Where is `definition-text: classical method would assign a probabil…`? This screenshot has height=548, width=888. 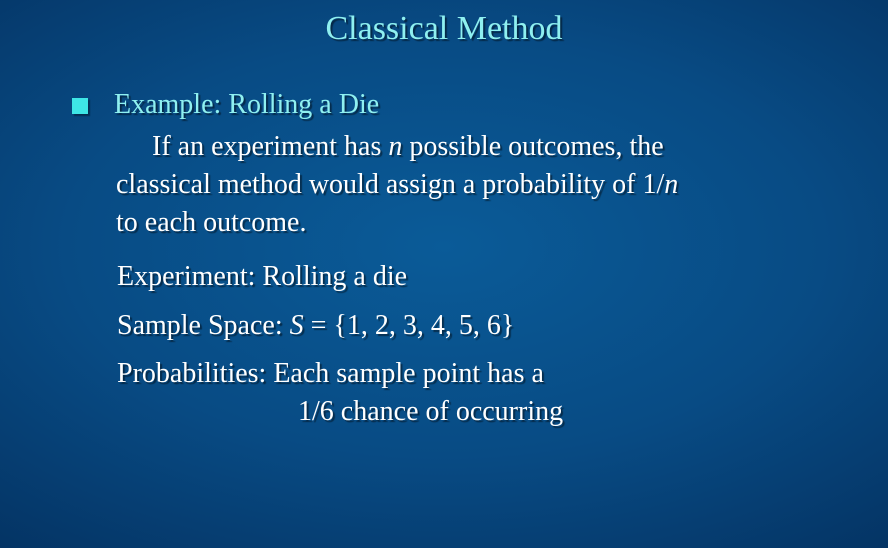
definition-text: classical method would assign a probabil… is located at coordinates (390, 184).